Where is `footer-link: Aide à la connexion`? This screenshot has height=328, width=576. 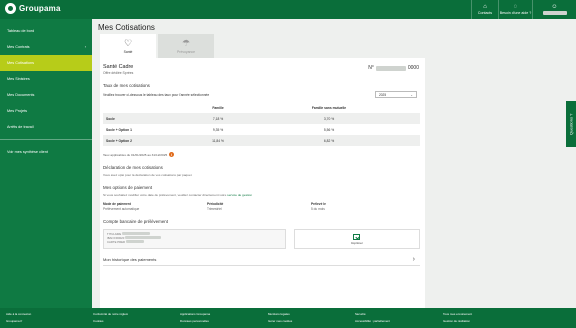
footer-link: Aide à la connexion is located at coordinates (18, 314).